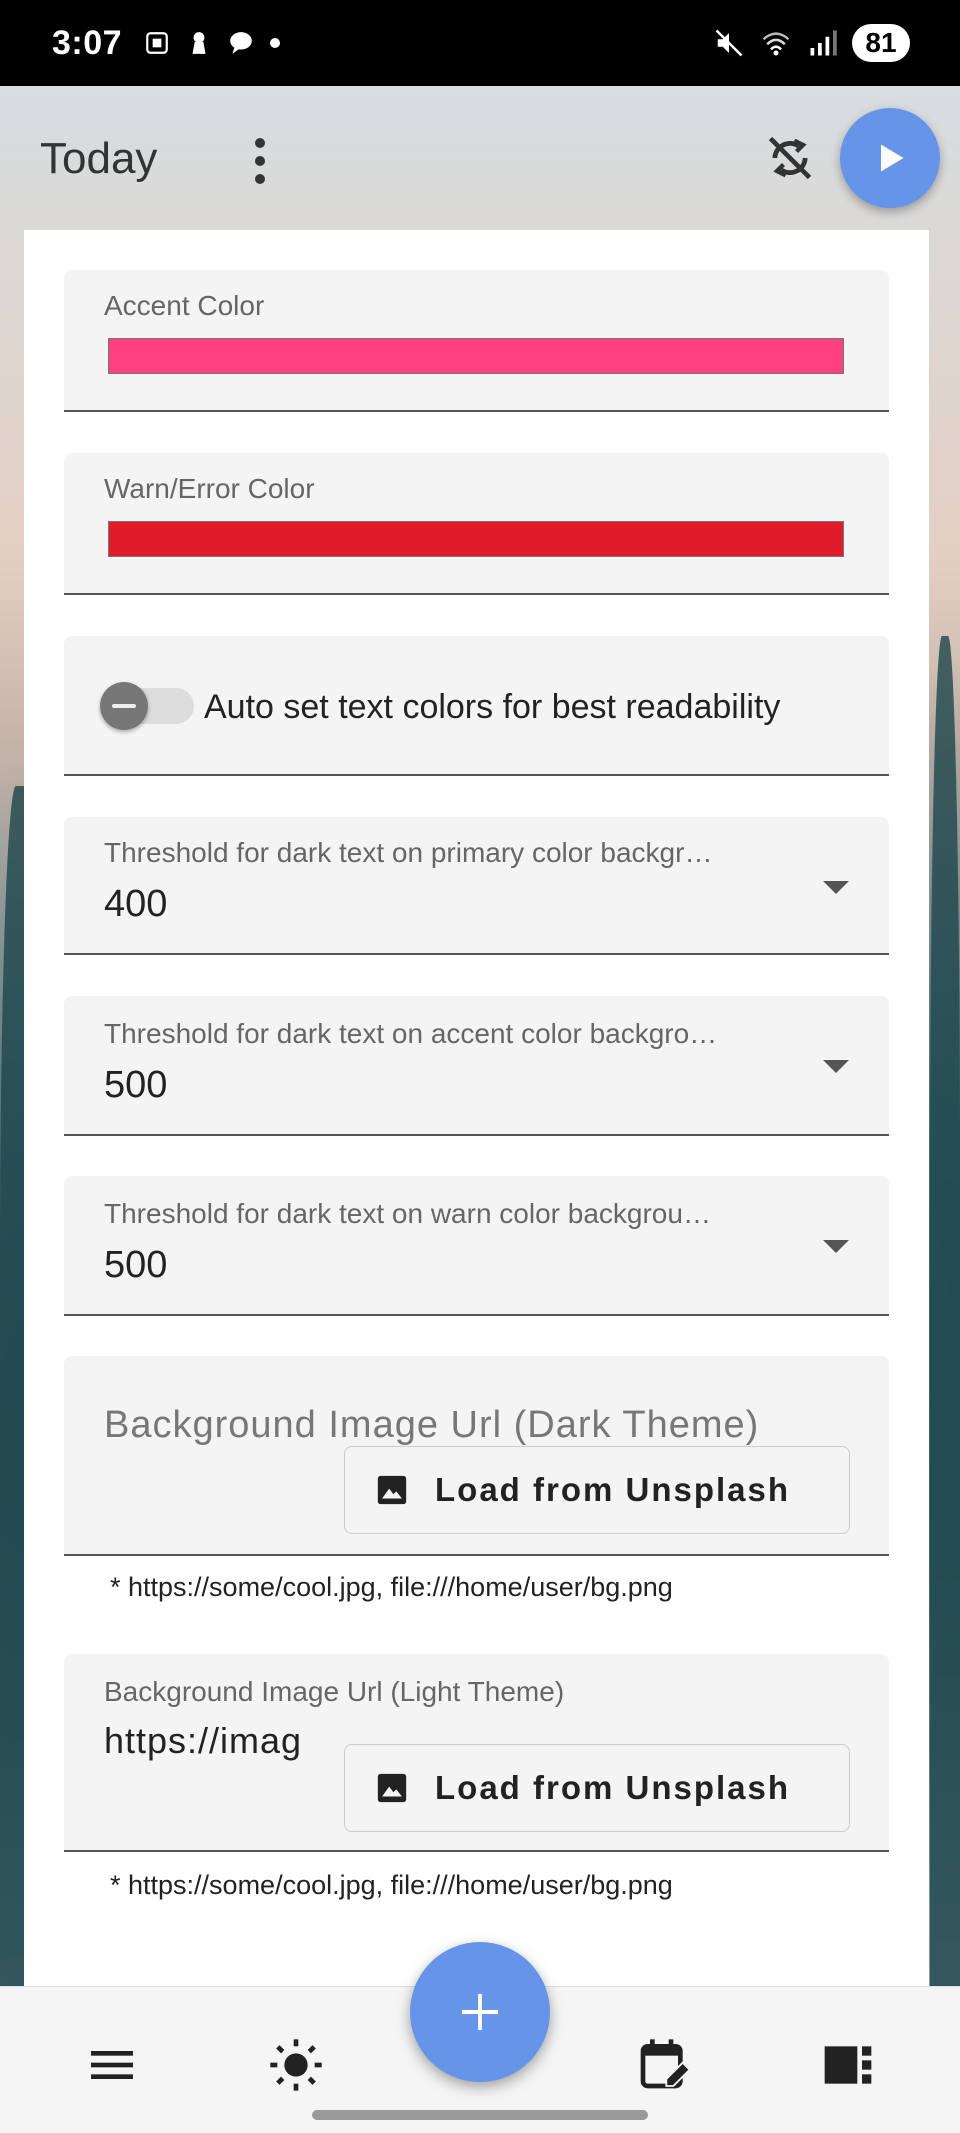  Describe the element at coordinates (431, 1425) in the screenshot. I see `bg-image-dark-input: Background Image Url (Dark Theme)` at that location.